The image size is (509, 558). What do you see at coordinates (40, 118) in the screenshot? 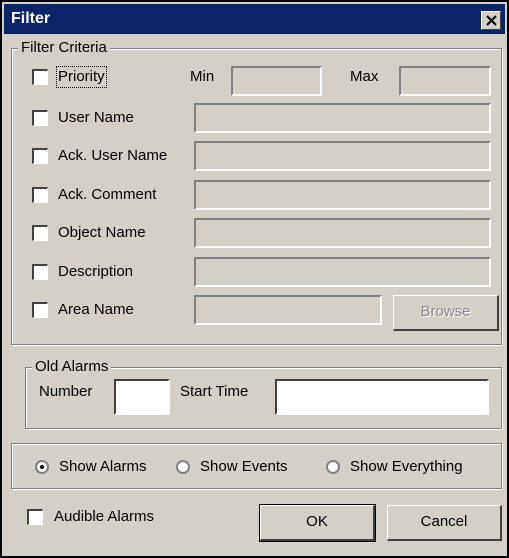
I see `user-name-checkbox` at bounding box center [40, 118].